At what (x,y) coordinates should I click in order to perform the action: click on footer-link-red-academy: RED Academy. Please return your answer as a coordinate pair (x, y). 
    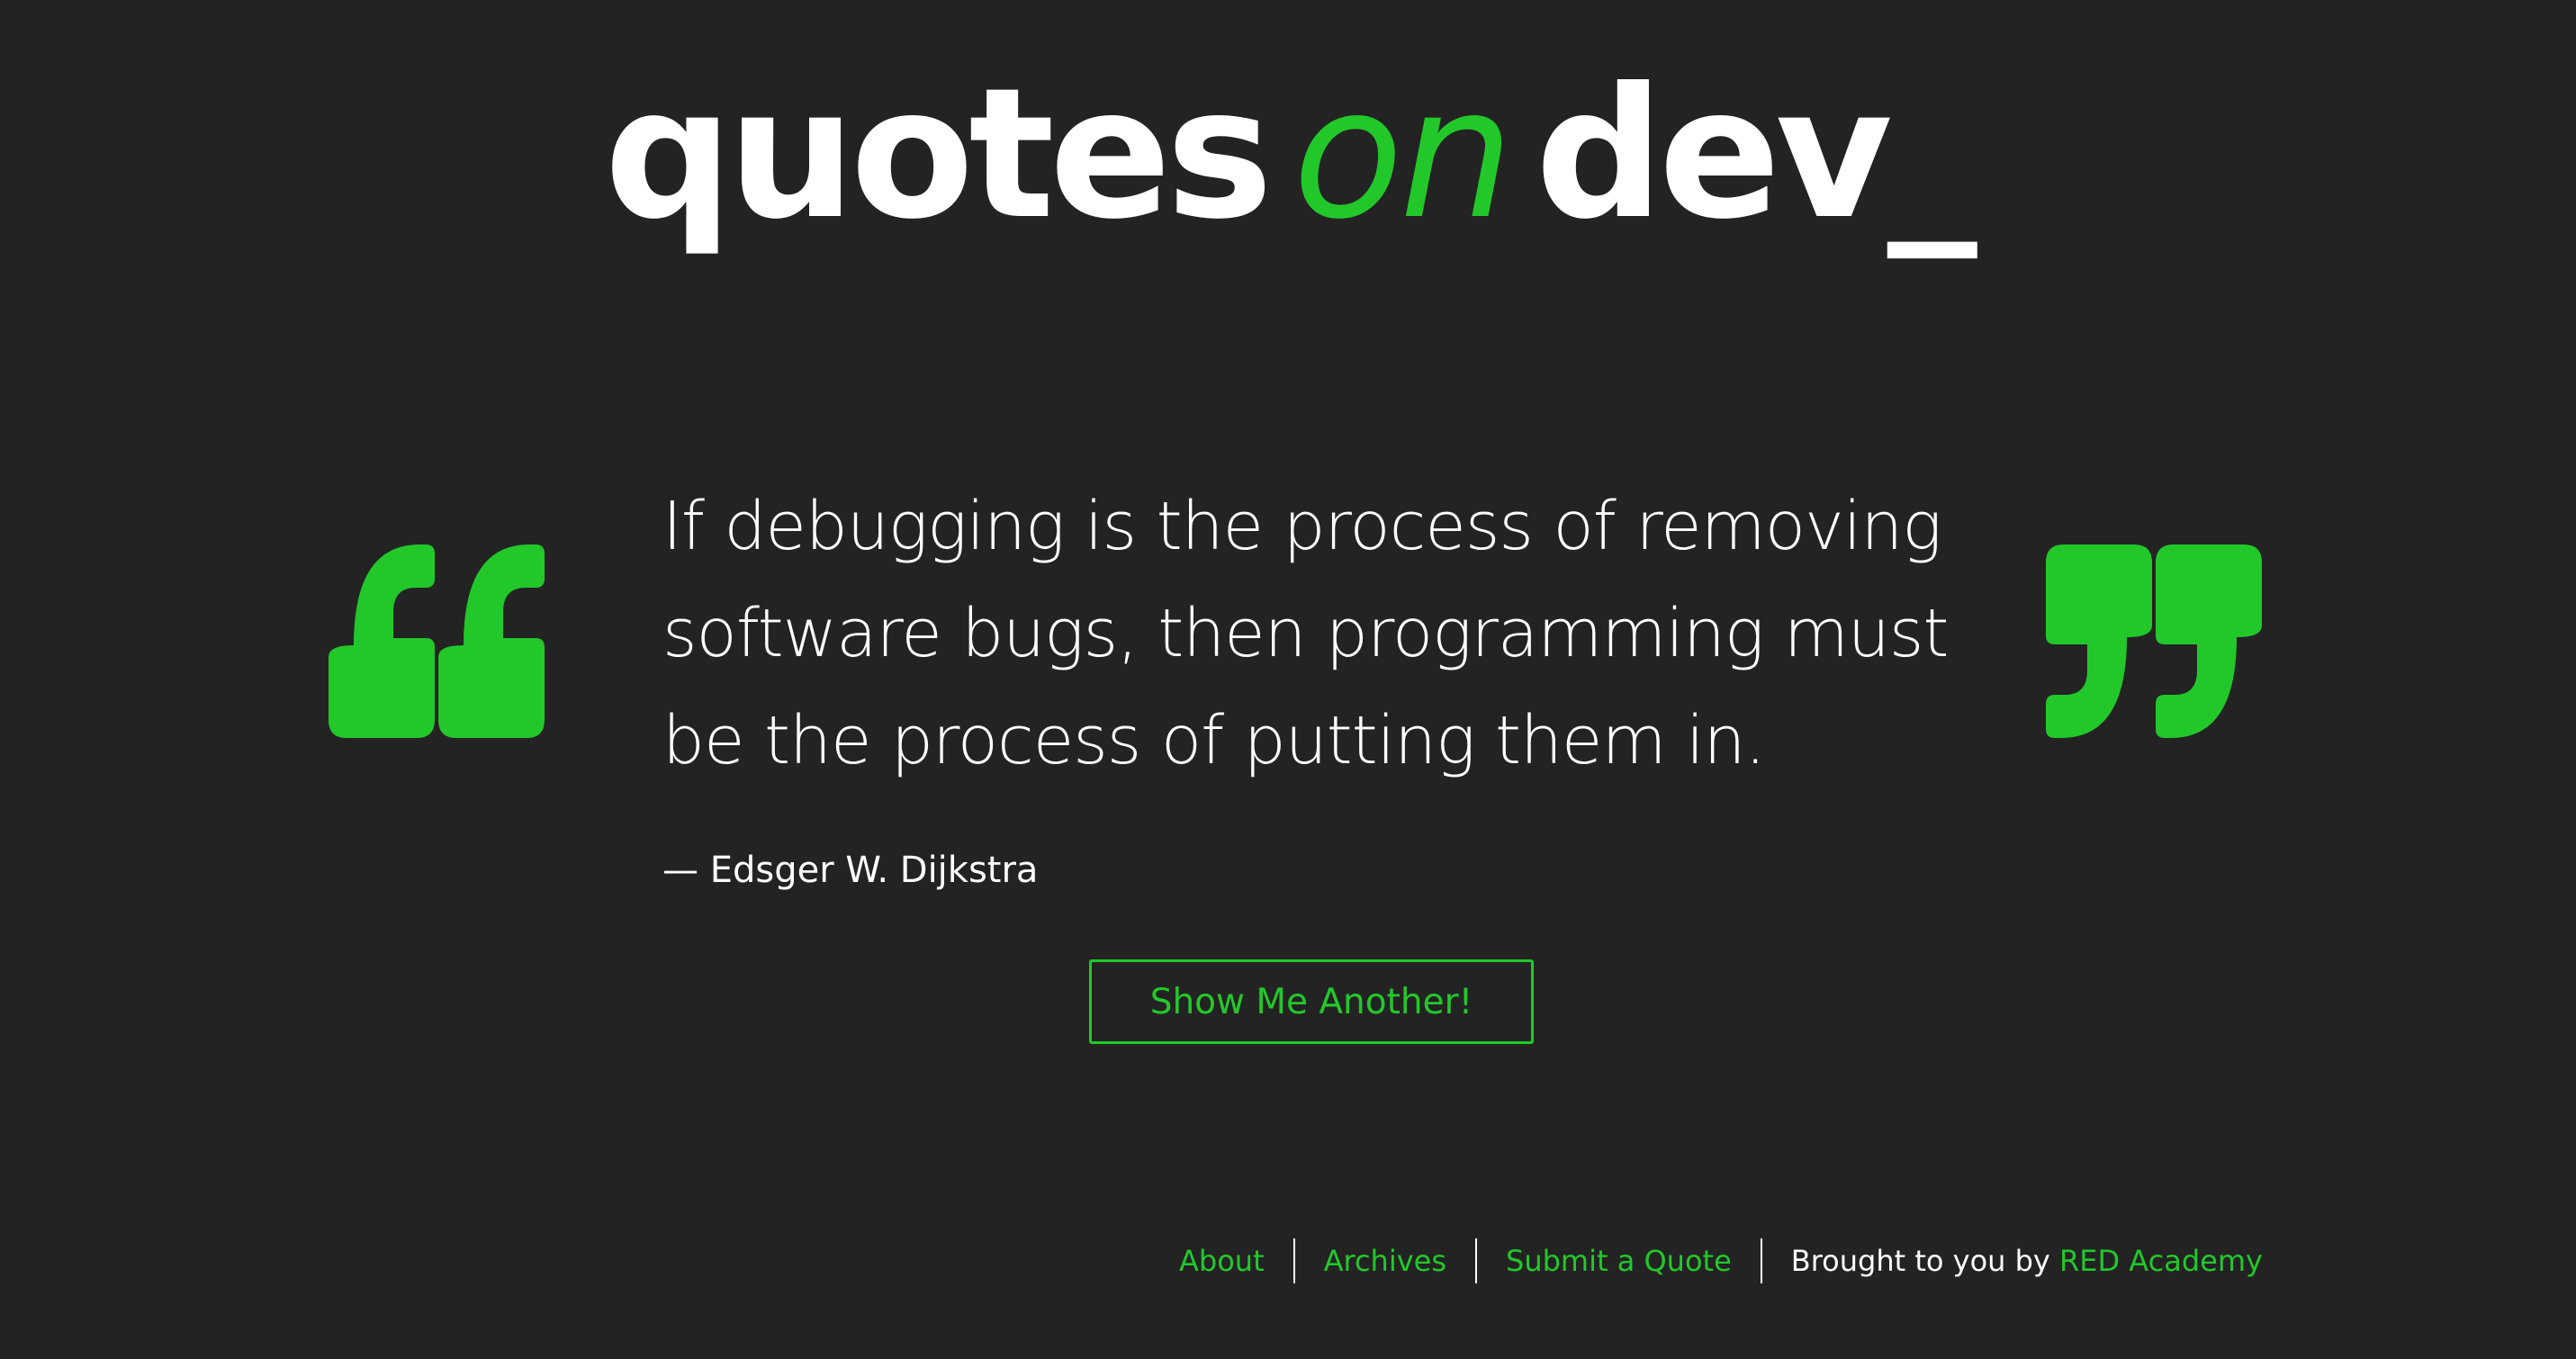
    Looking at the image, I should click on (2161, 1261).